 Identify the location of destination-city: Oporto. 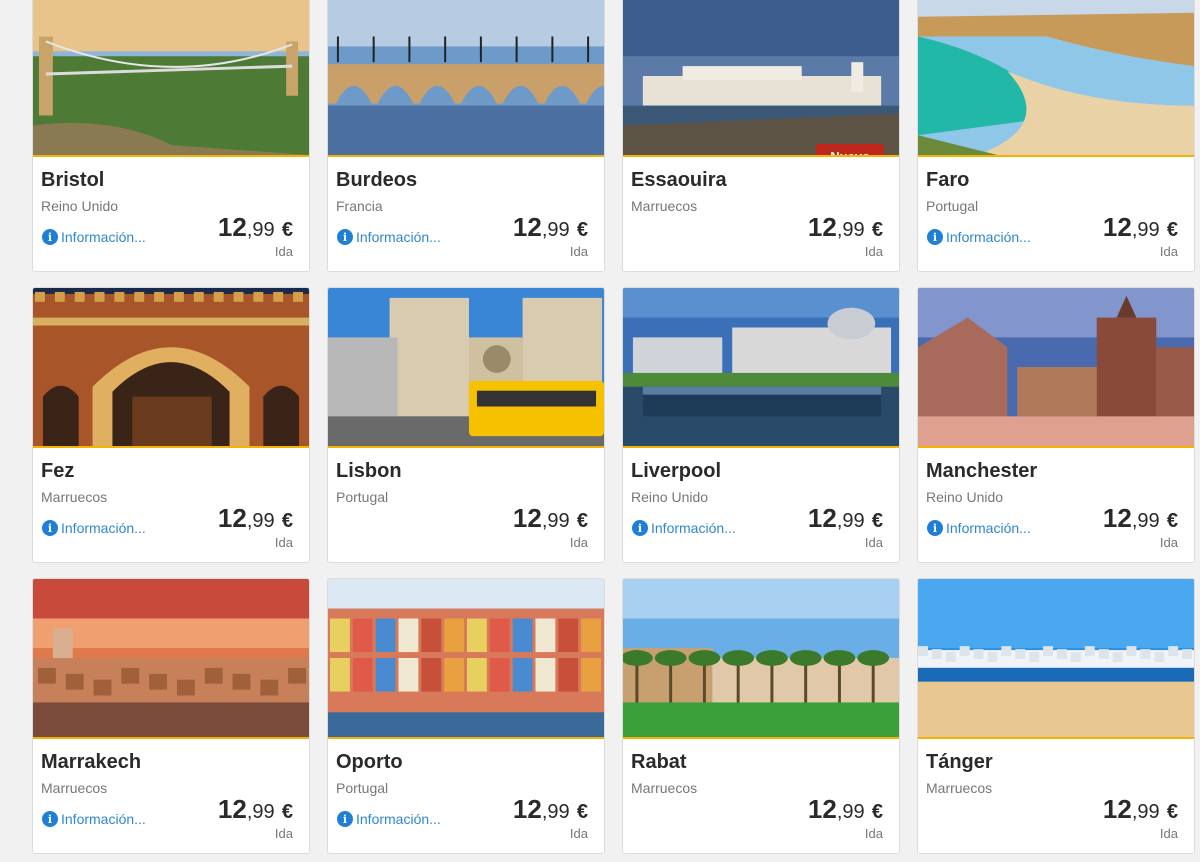
(369, 762).